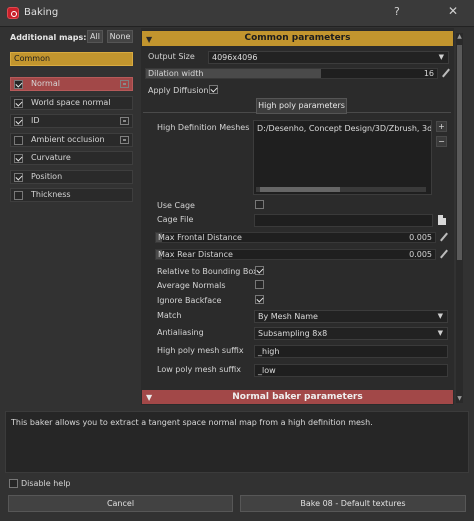  I want to click on max-rear-distance-value: 0.005, so click(420, 254).